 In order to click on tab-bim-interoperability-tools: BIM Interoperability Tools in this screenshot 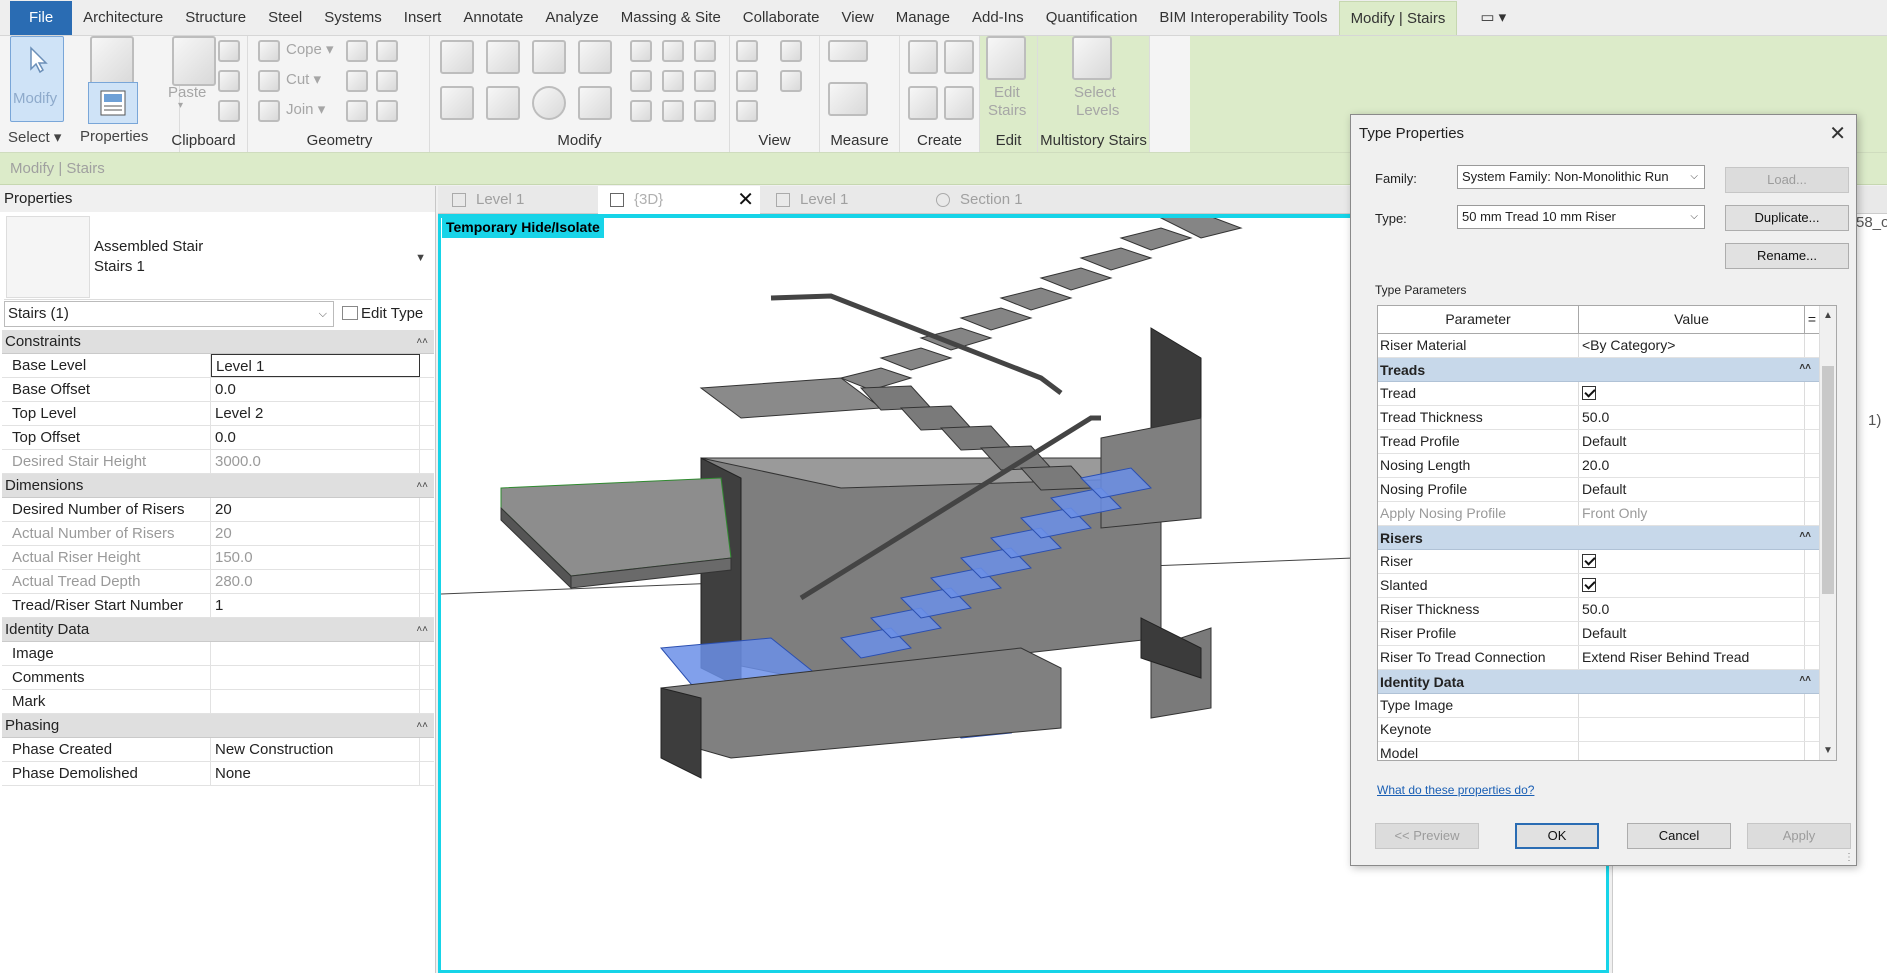, I will do `click(1243, 18)`.